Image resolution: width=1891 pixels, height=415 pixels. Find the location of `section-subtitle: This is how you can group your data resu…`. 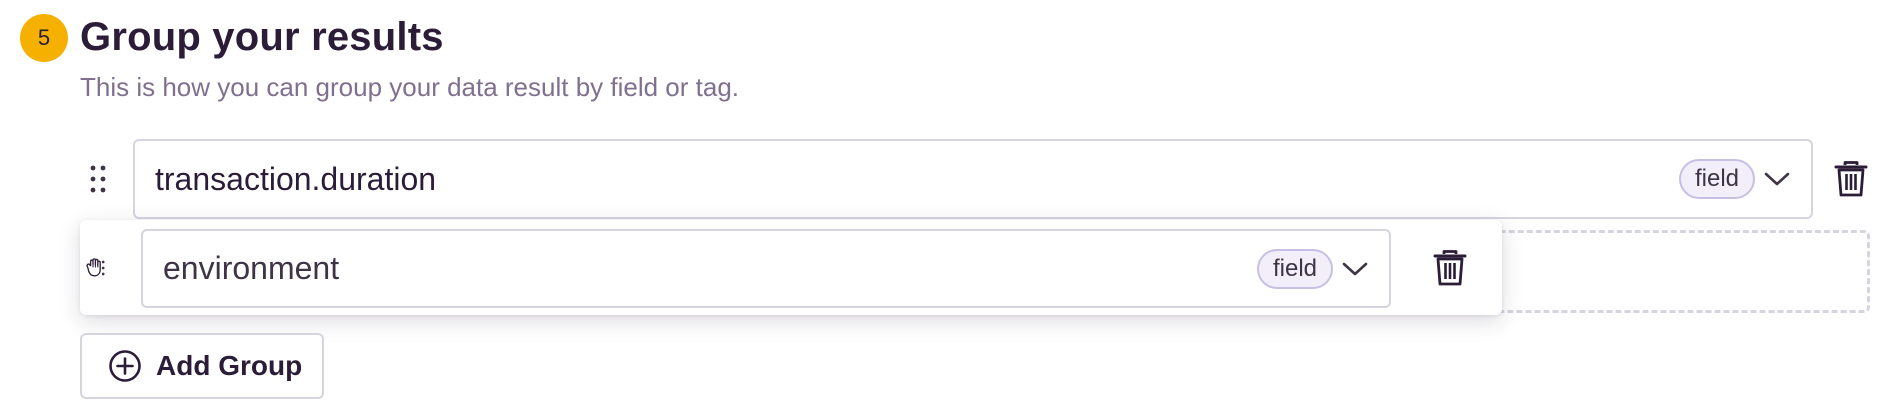

section-subtitle: This is how you can group your data resu… is located at coordinates (410, 87).